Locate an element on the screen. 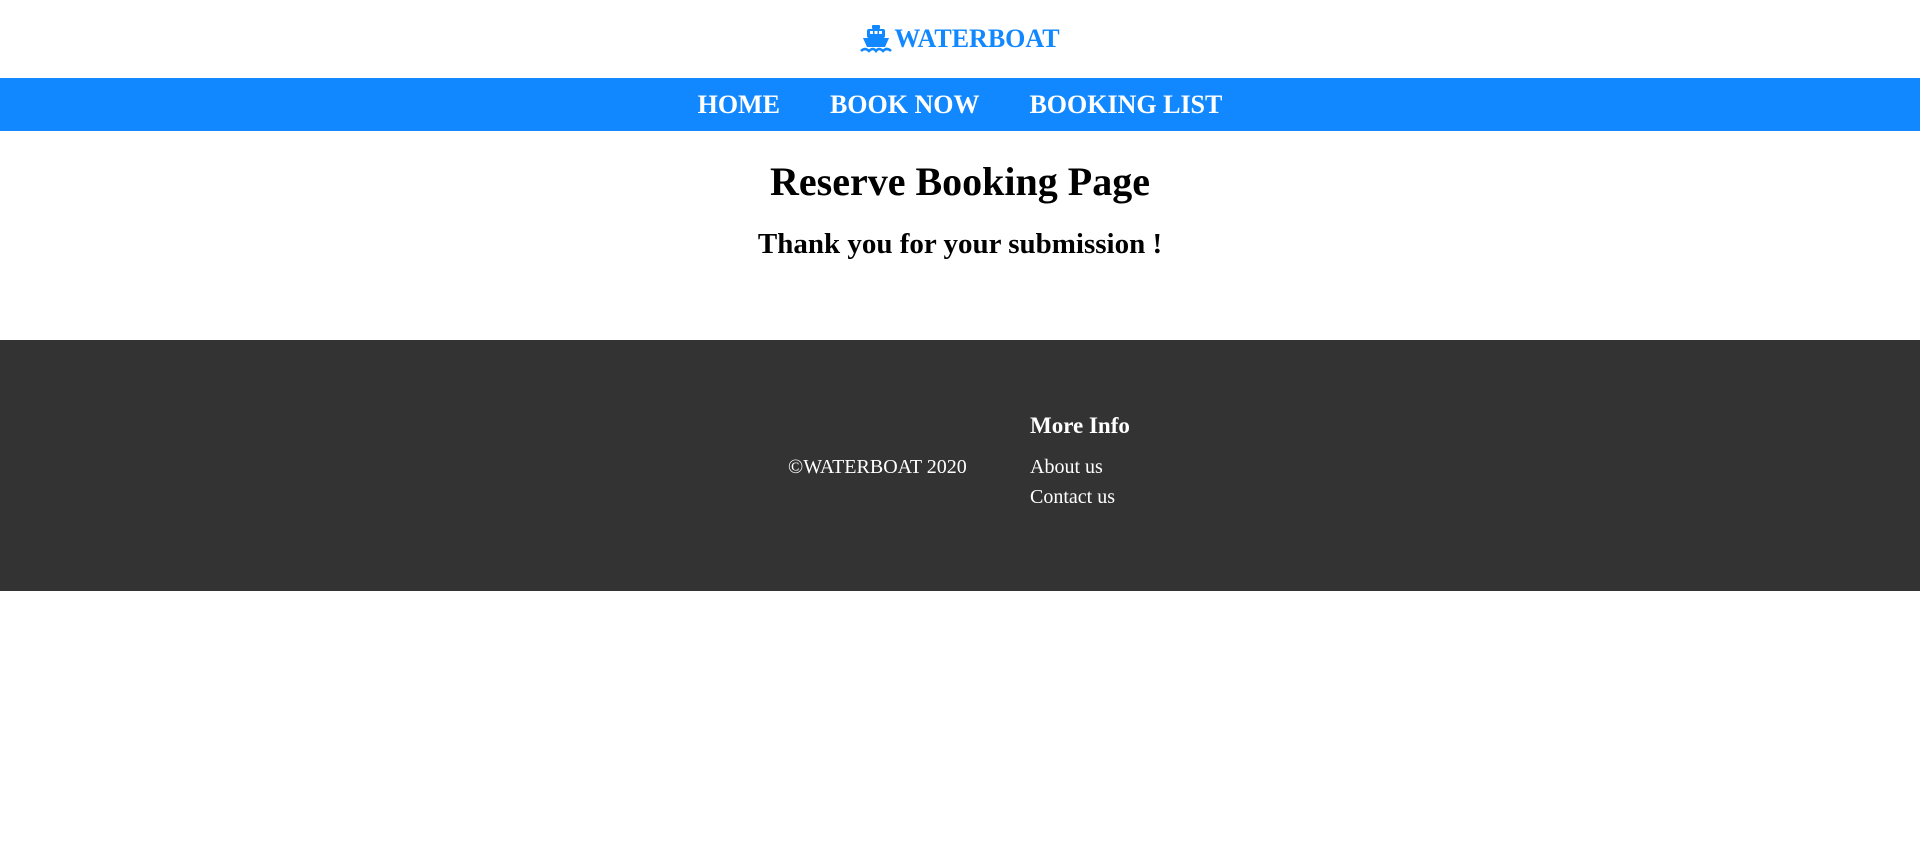  brand-logo-link: WATERBOAT is located at coordinates (960, 39).